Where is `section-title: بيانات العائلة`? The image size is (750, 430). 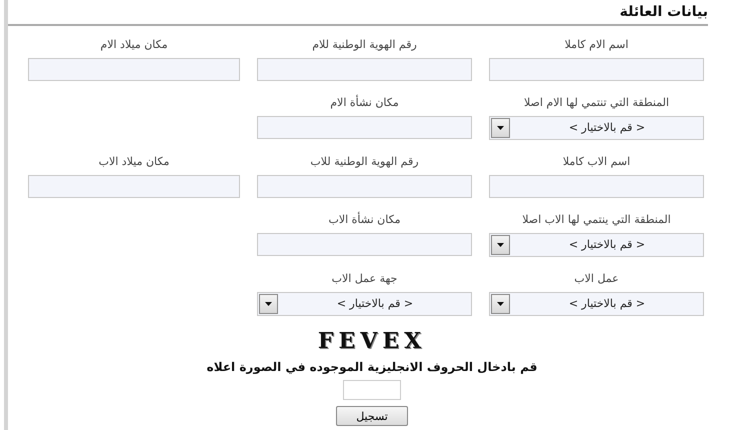 section-title: بيانات العائلة is located at coordinates (663, 12).